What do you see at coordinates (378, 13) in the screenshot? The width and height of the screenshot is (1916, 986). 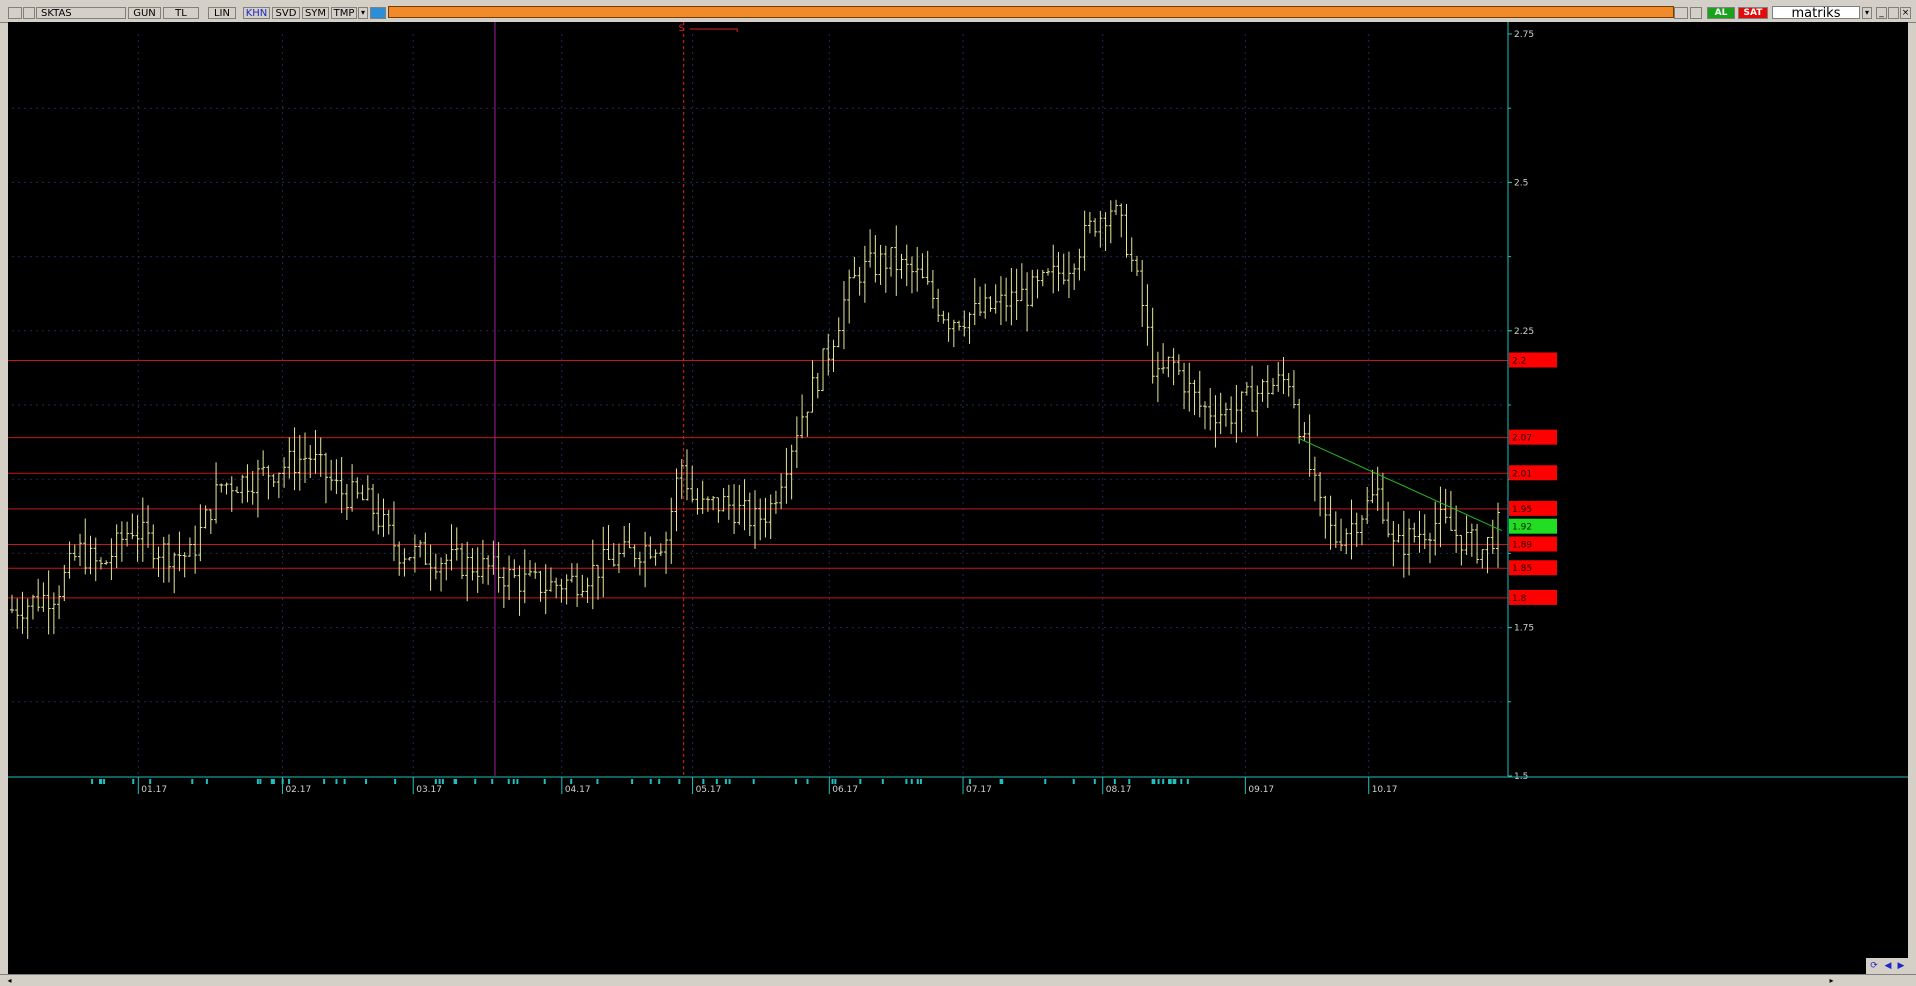 I see `twitter-icon` at bounding box center [378, 13].